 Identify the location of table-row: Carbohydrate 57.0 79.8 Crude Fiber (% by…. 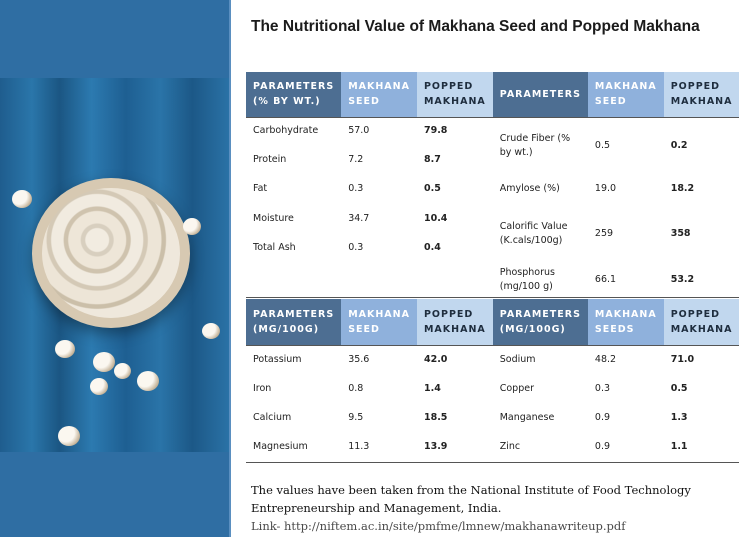
(492, 137).